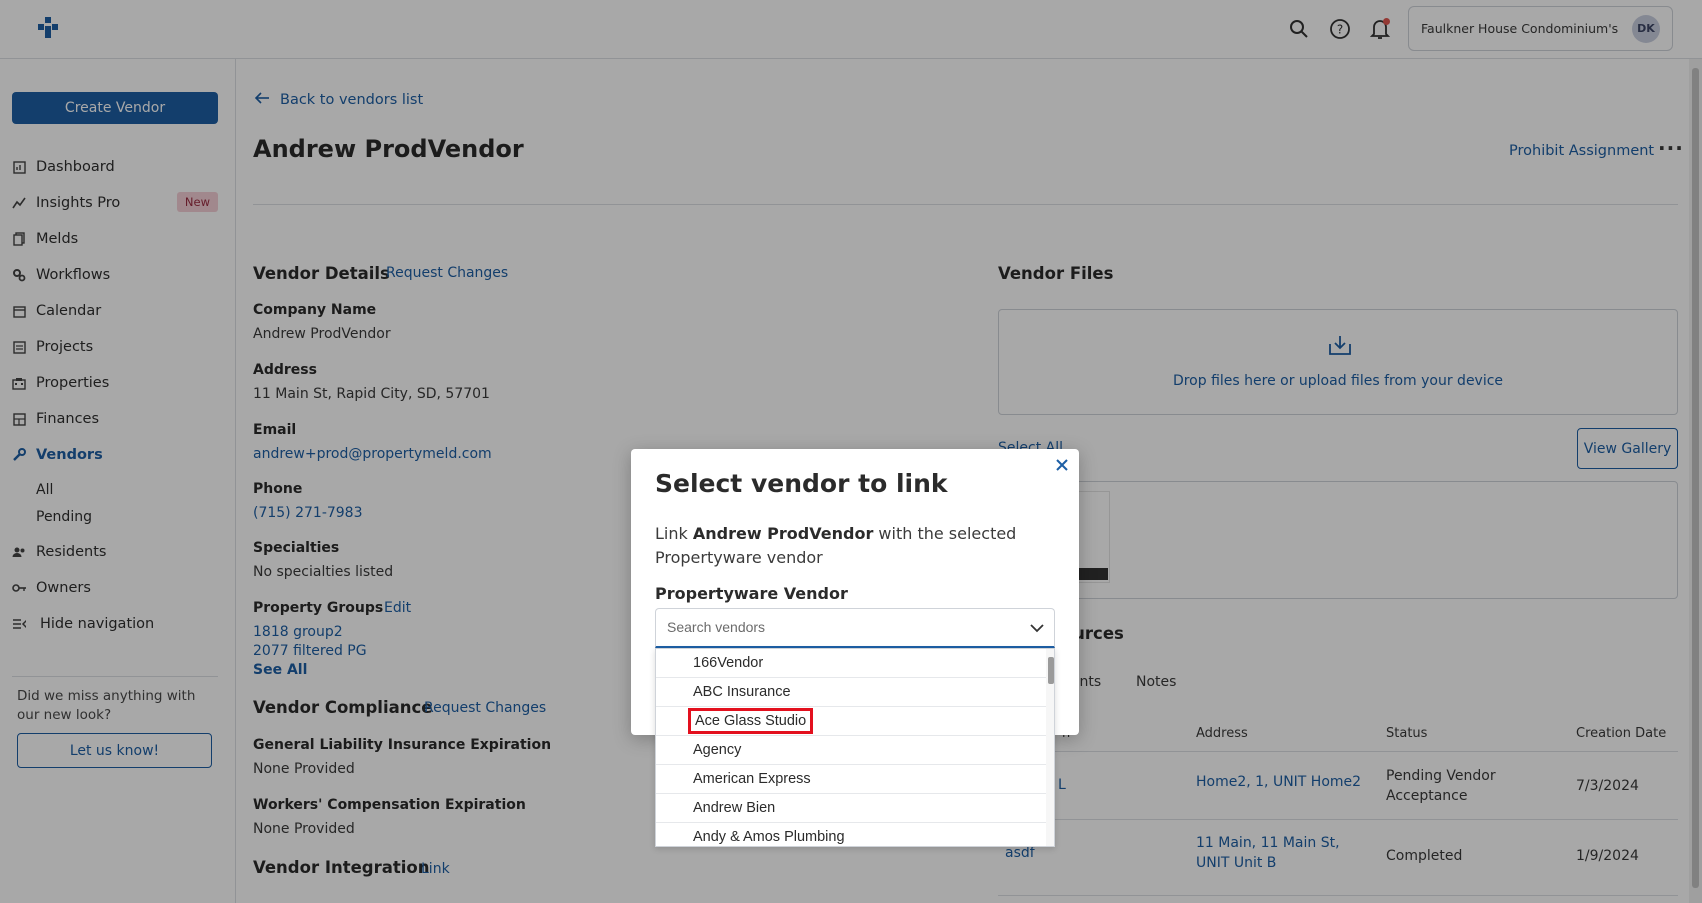  Describe the element at coordinates (671, 533) in the screenshot. I see `desc-prefix: Link` at that location.